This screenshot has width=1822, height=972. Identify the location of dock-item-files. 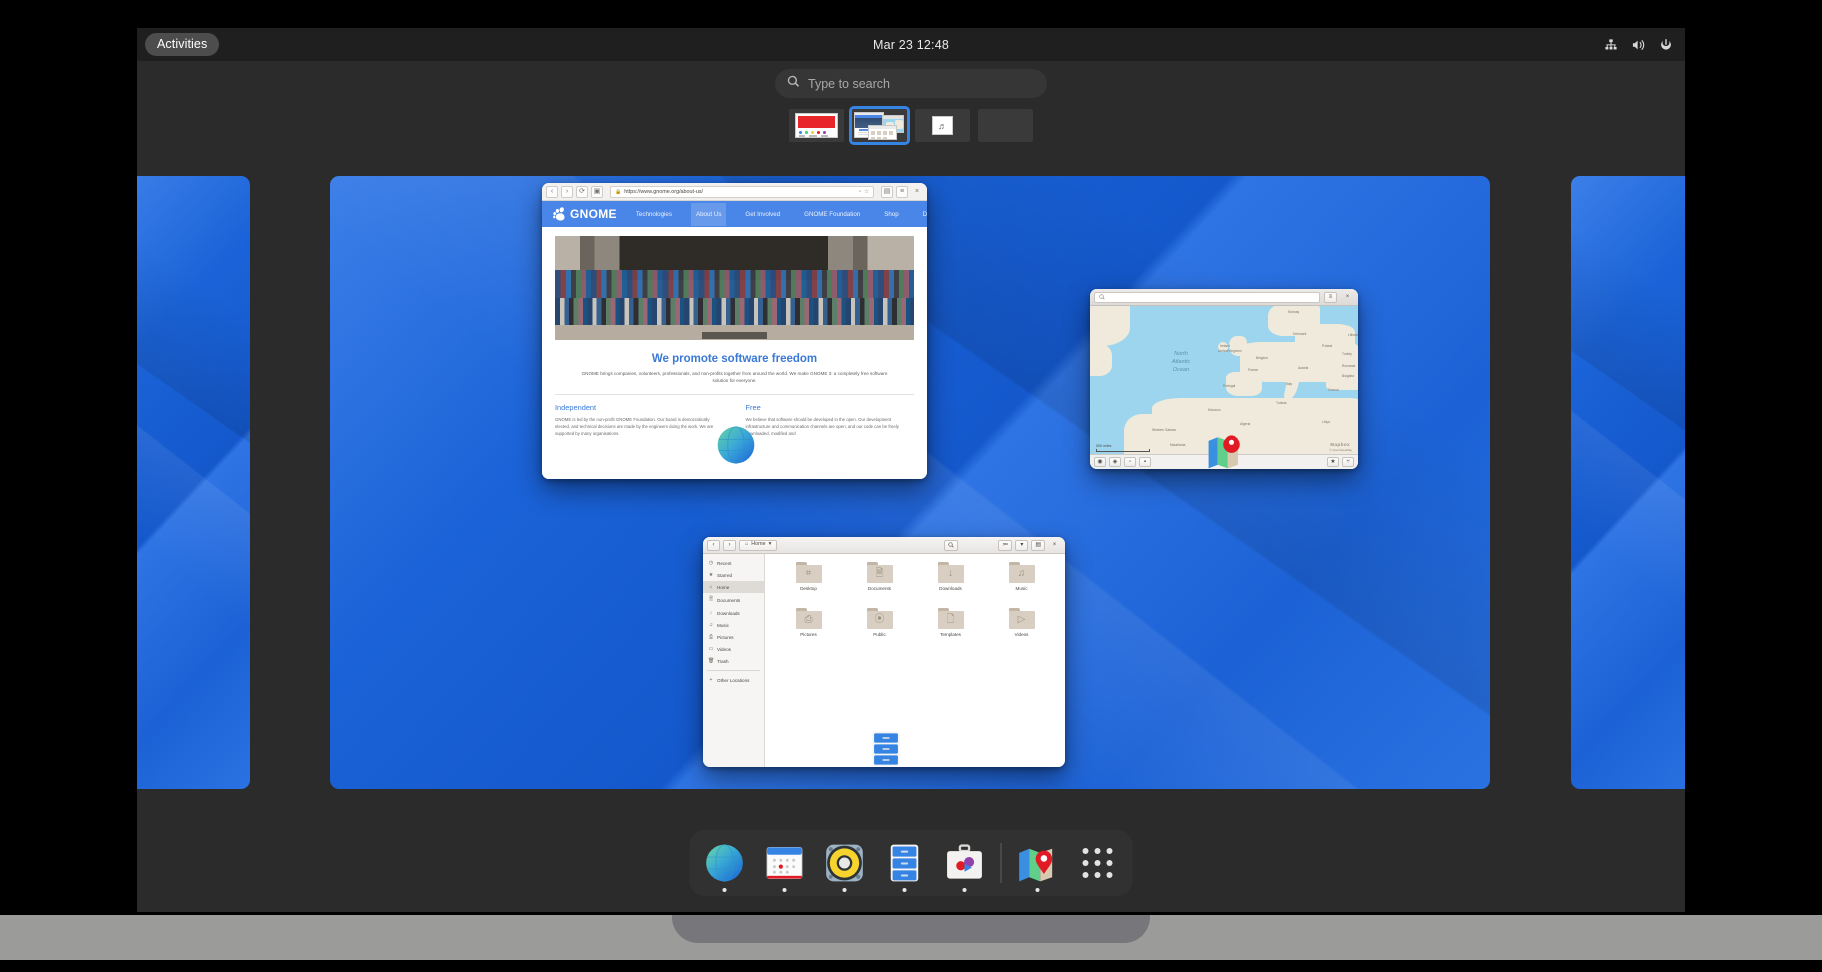
(905, 865).